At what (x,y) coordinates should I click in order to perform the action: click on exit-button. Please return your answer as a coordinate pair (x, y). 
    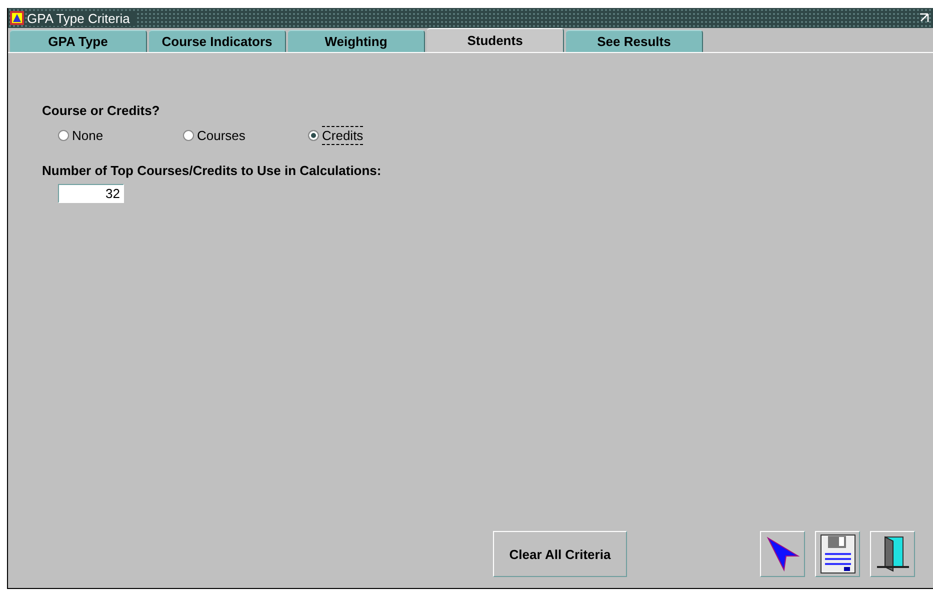
    Looking at the image, I should click on (892, 554).